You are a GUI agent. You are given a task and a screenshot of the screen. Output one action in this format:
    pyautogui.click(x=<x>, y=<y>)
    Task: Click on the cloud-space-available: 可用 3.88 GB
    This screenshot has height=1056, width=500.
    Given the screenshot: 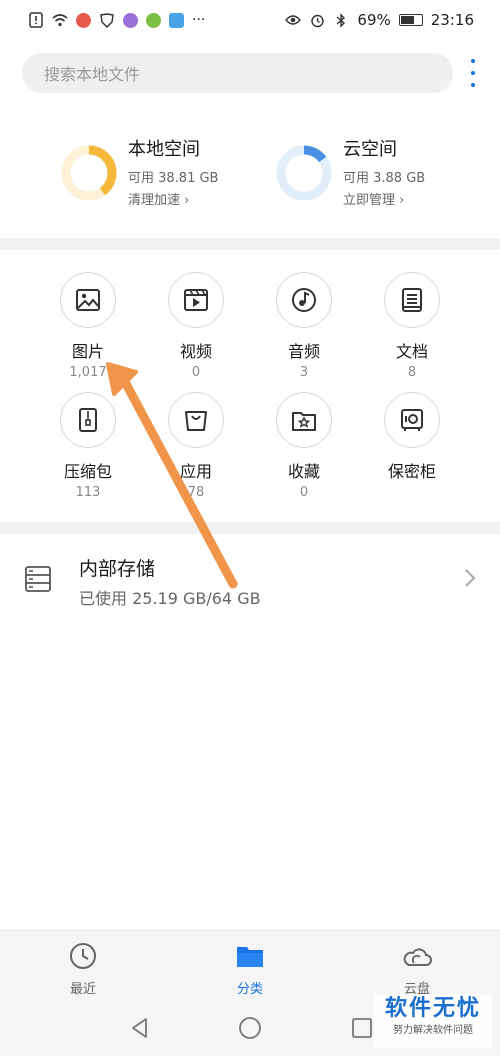 What is the action you would take?
    pyautogui.click(x=384, y=178)
    